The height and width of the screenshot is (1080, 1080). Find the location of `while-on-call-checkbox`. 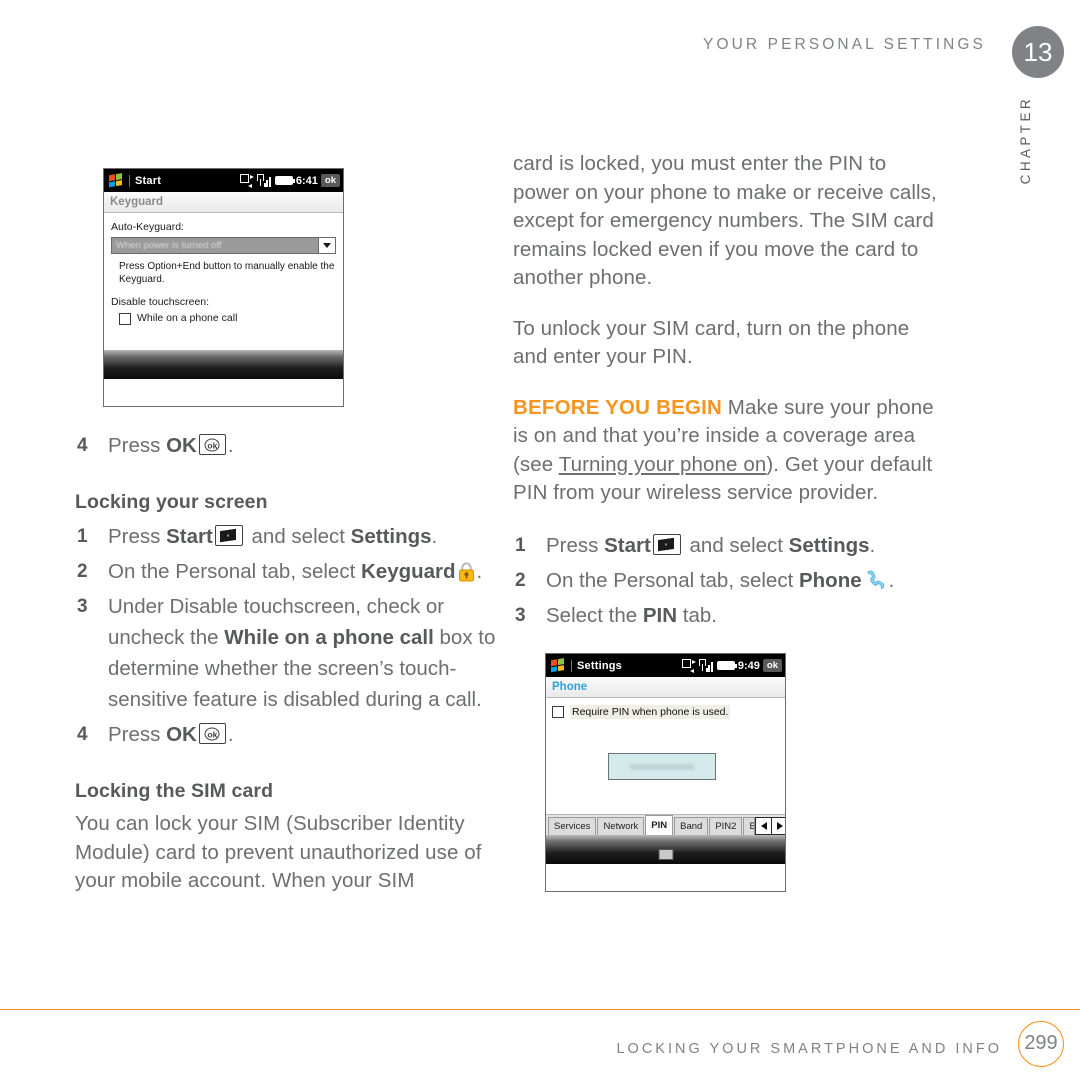

while-on-call-checkbox is located at coordinates (125, 318).